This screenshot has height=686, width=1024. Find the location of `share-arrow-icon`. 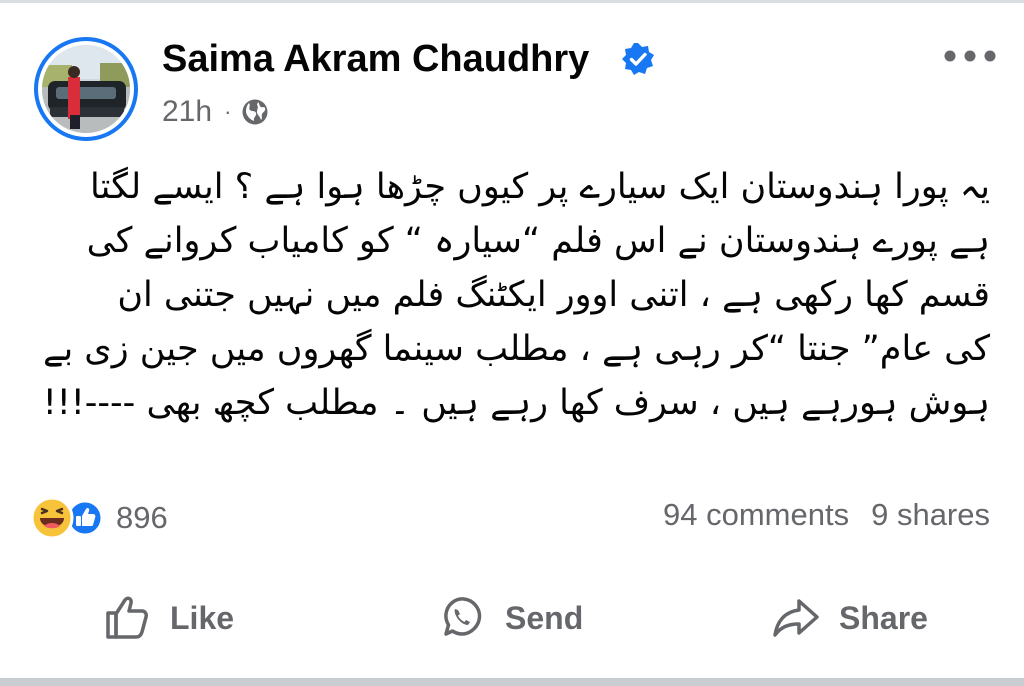

share-arrow-icon is located at coordinates (796, 618).